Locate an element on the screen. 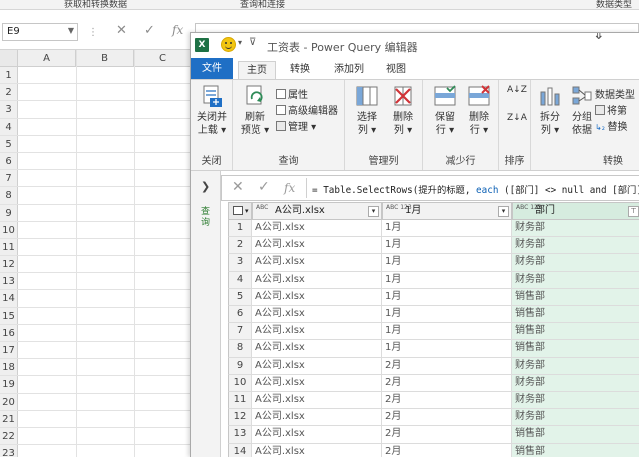 The width and height of the screenshot is (639, 457). table-row: 5 A公司.xlsx 1月 销售部 is located at coordinates (433, 297).